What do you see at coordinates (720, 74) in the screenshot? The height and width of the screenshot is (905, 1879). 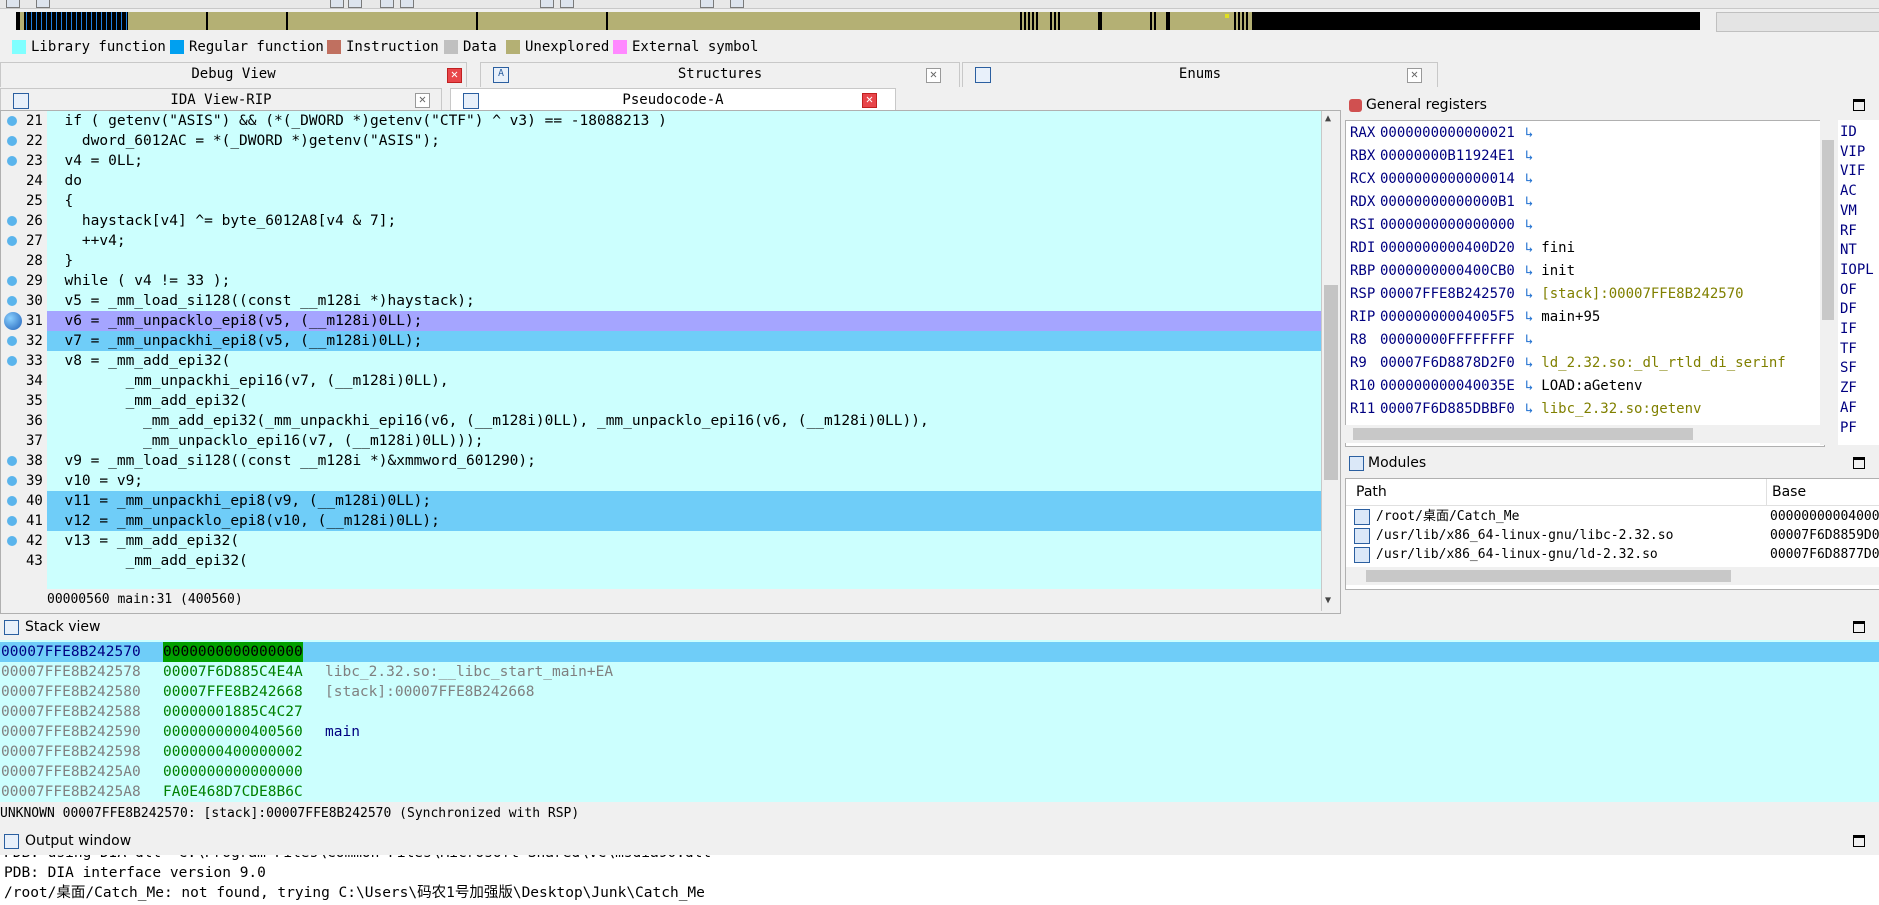 I see `tab-structures: A Structures ✕` at bounding box center [720, 74].